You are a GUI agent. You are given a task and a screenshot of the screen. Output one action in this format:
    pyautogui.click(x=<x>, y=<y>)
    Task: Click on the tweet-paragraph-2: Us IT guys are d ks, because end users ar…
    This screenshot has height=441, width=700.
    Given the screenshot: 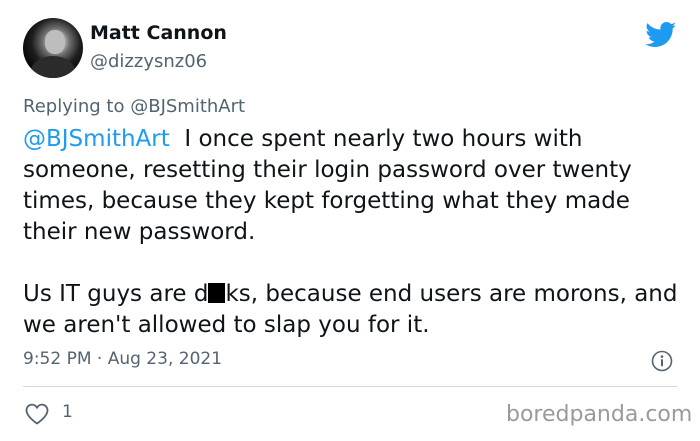 What is the action you would take?
    pyautogui.click(x=353, y=310)
    